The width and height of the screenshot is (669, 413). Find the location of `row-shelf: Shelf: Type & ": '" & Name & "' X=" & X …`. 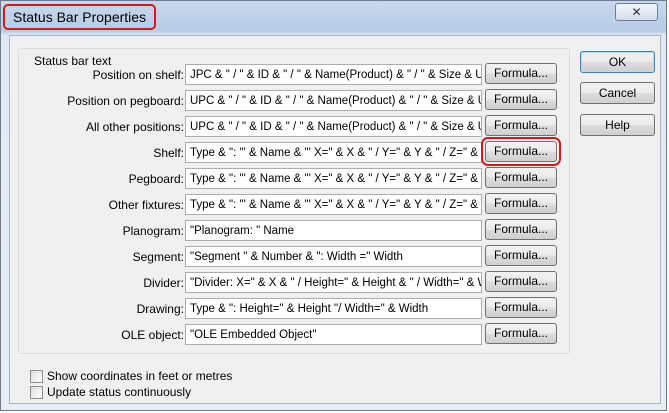

row-shelf: Shelf: Type & ": '" & Name & "' X=" & X … is located at coordinates (290, 151).